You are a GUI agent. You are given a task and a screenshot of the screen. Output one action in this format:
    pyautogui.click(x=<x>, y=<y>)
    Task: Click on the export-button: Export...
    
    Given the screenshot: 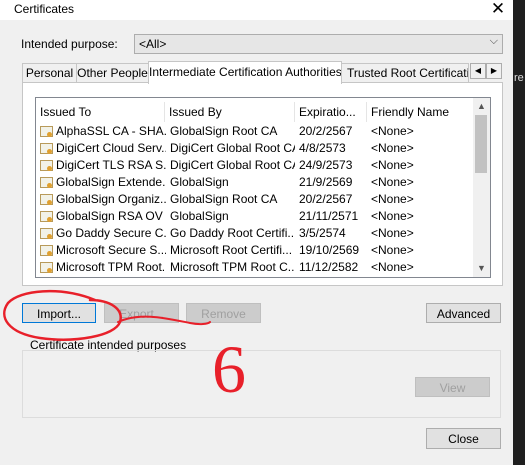 What is the action you would take?
    pyautogui.click(x=141, y=313)
    